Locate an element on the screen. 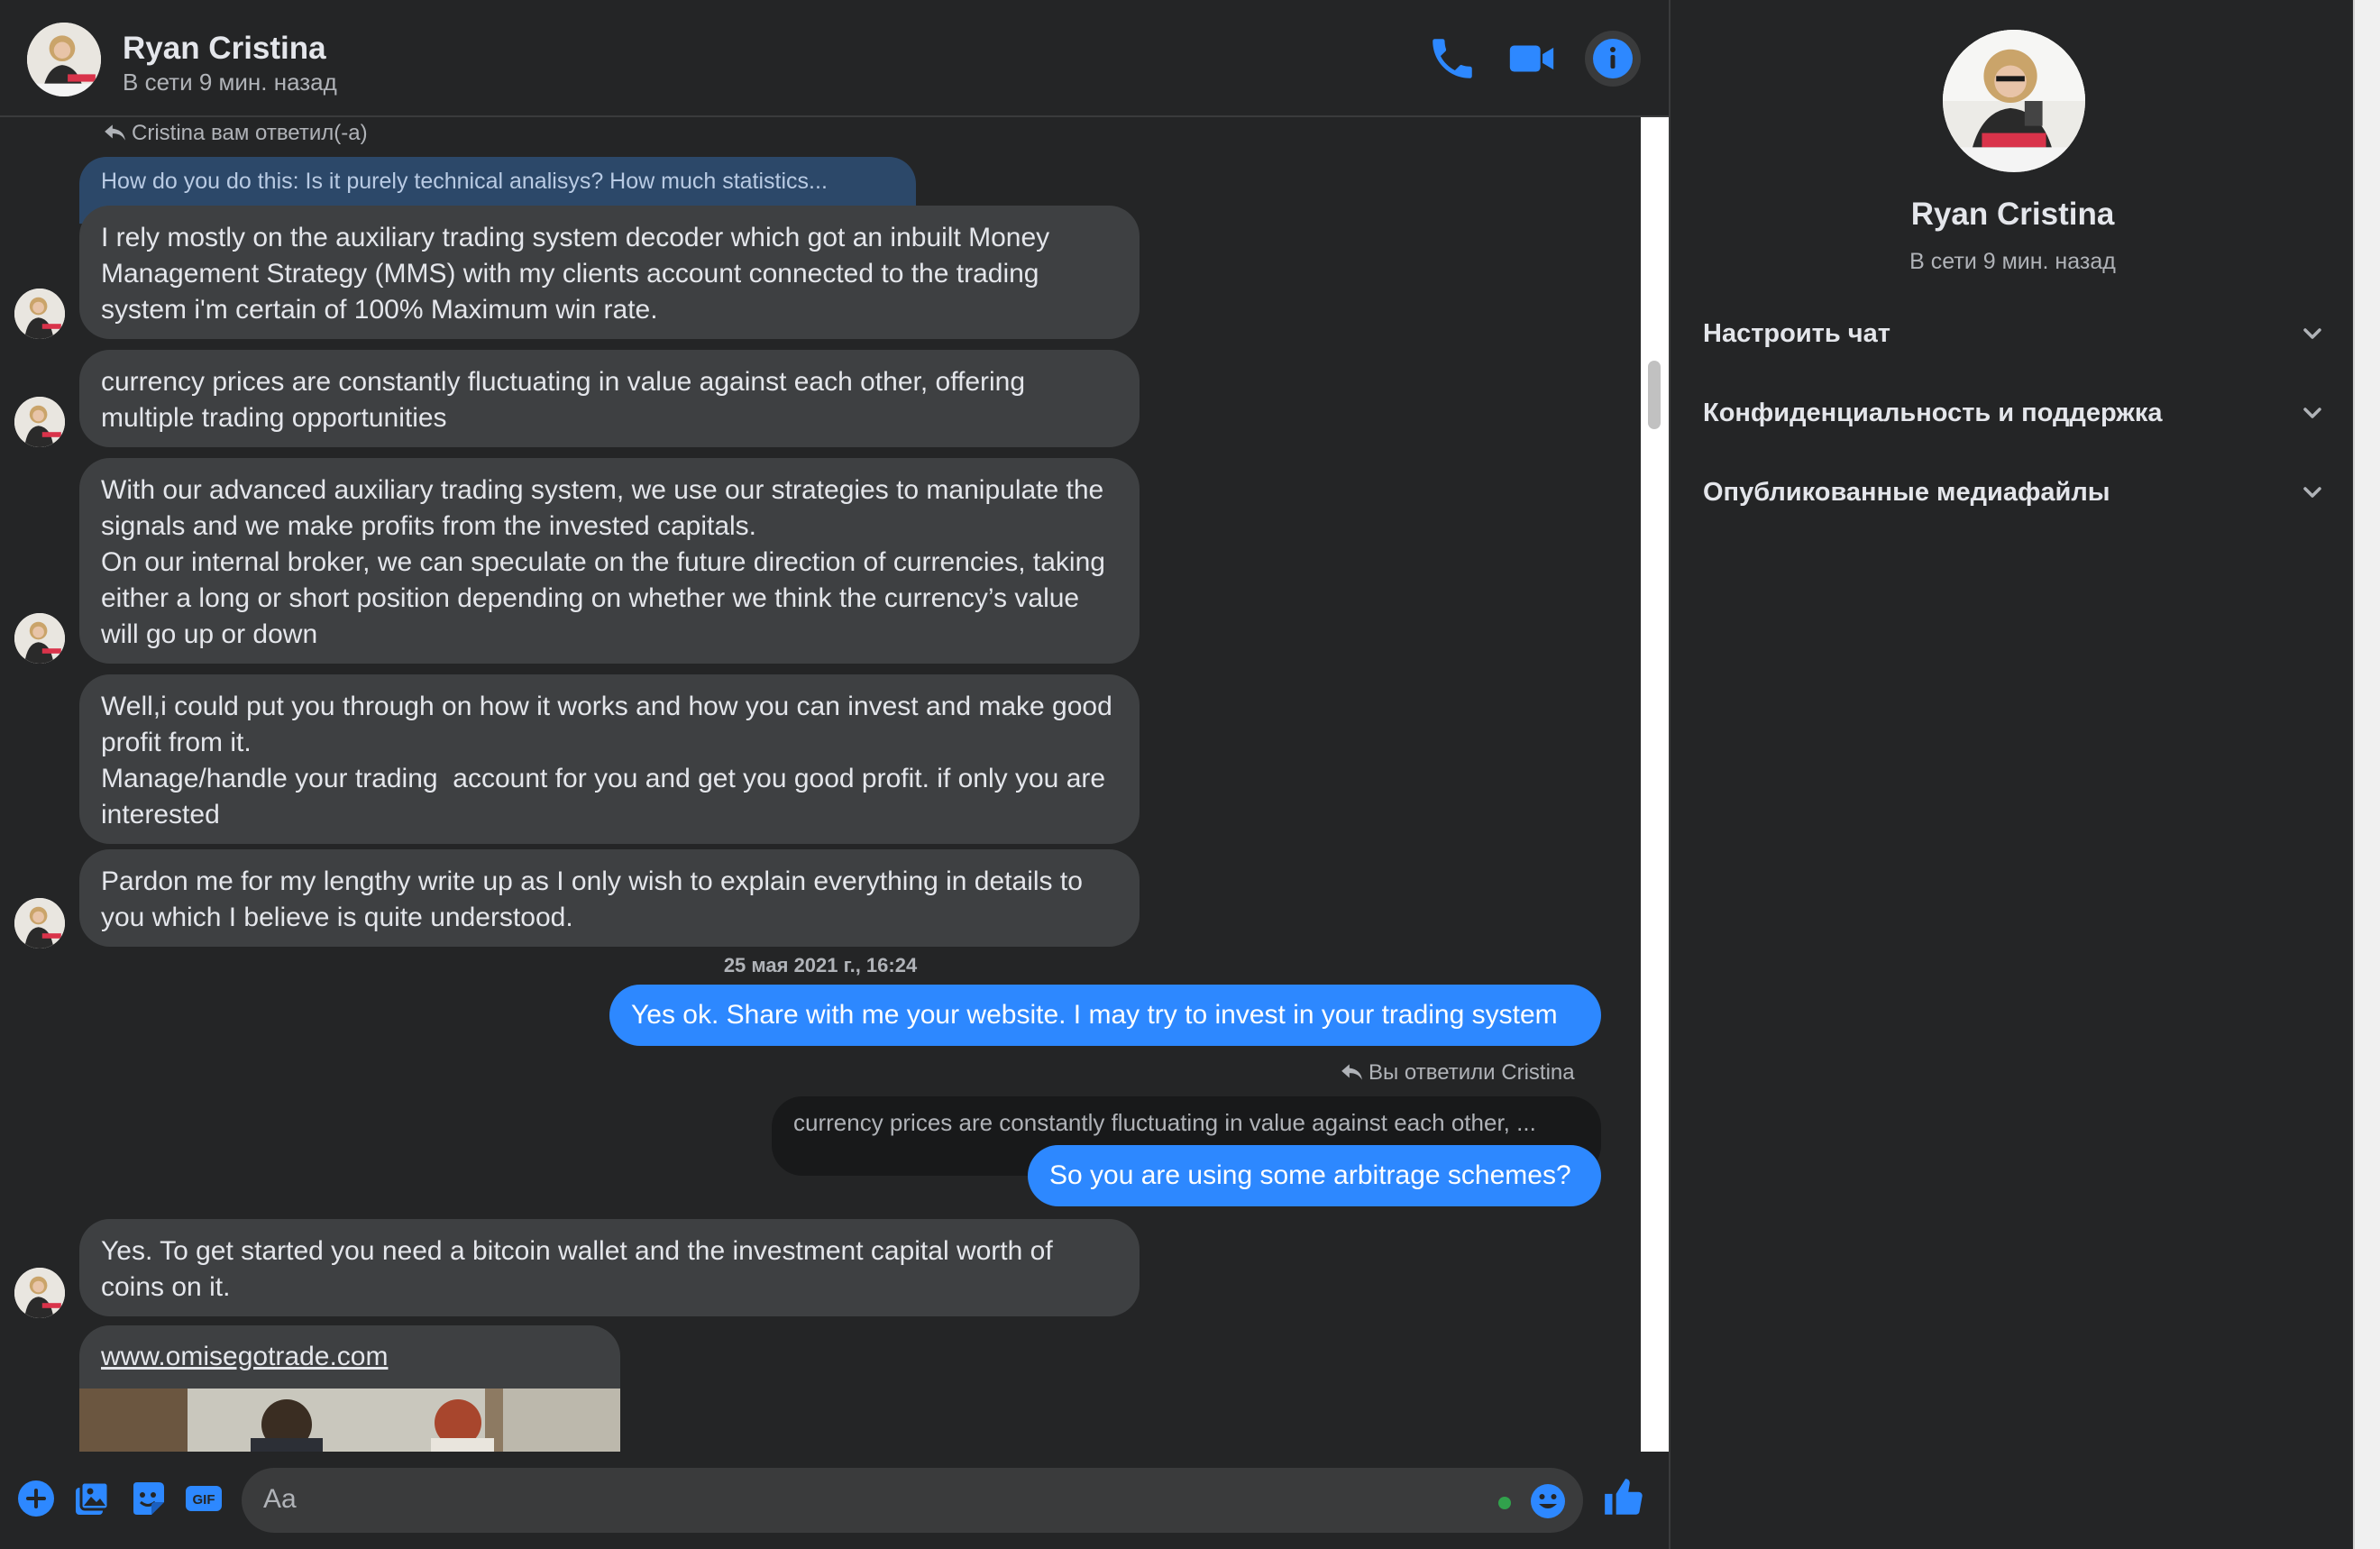  scrollbar-track is located at coordinates (1655, 784).